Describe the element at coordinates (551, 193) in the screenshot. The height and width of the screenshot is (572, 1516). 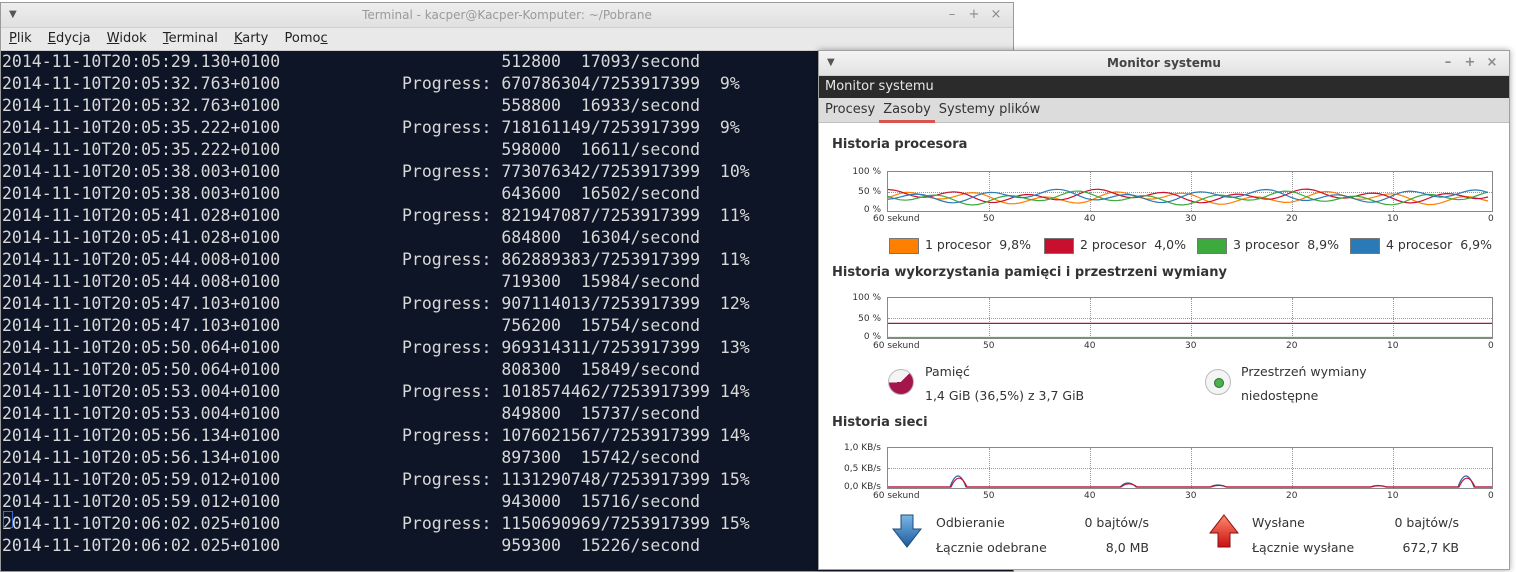
I see `log-message: 643600 16502/second` at that location.